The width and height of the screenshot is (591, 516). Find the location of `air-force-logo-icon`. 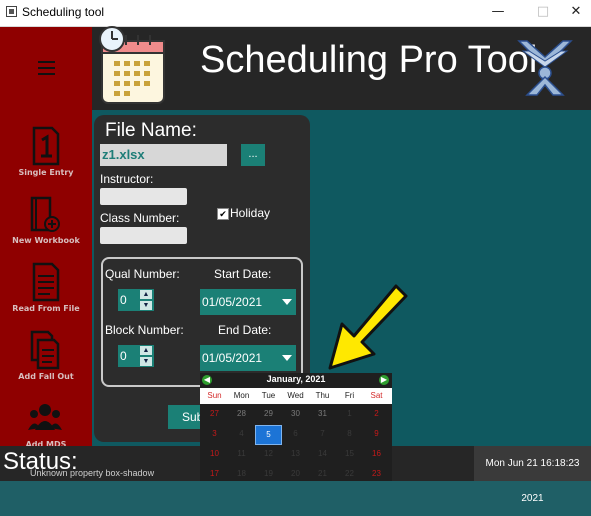

air-force-logo-icon is located at coordinates (545, 68).